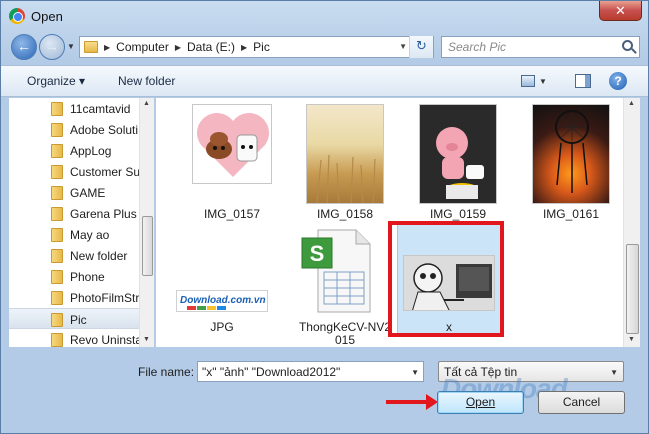  Describe the element at coordinates (88, 193) in the screenshot. I see `sidebar-item-label: GAME` at that location.